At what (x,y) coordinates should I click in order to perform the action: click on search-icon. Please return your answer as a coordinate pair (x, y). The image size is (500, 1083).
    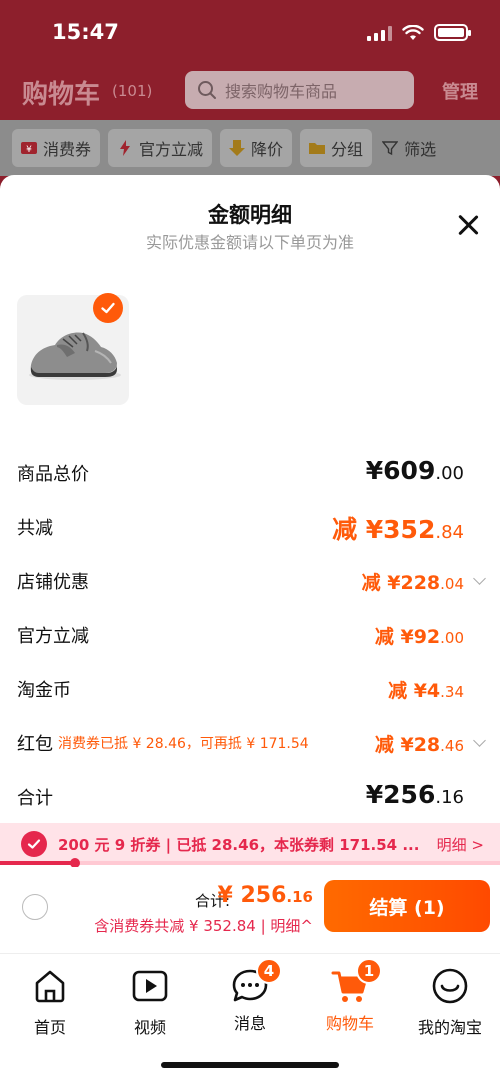
    Looking at the image, I should click on (207, 90).